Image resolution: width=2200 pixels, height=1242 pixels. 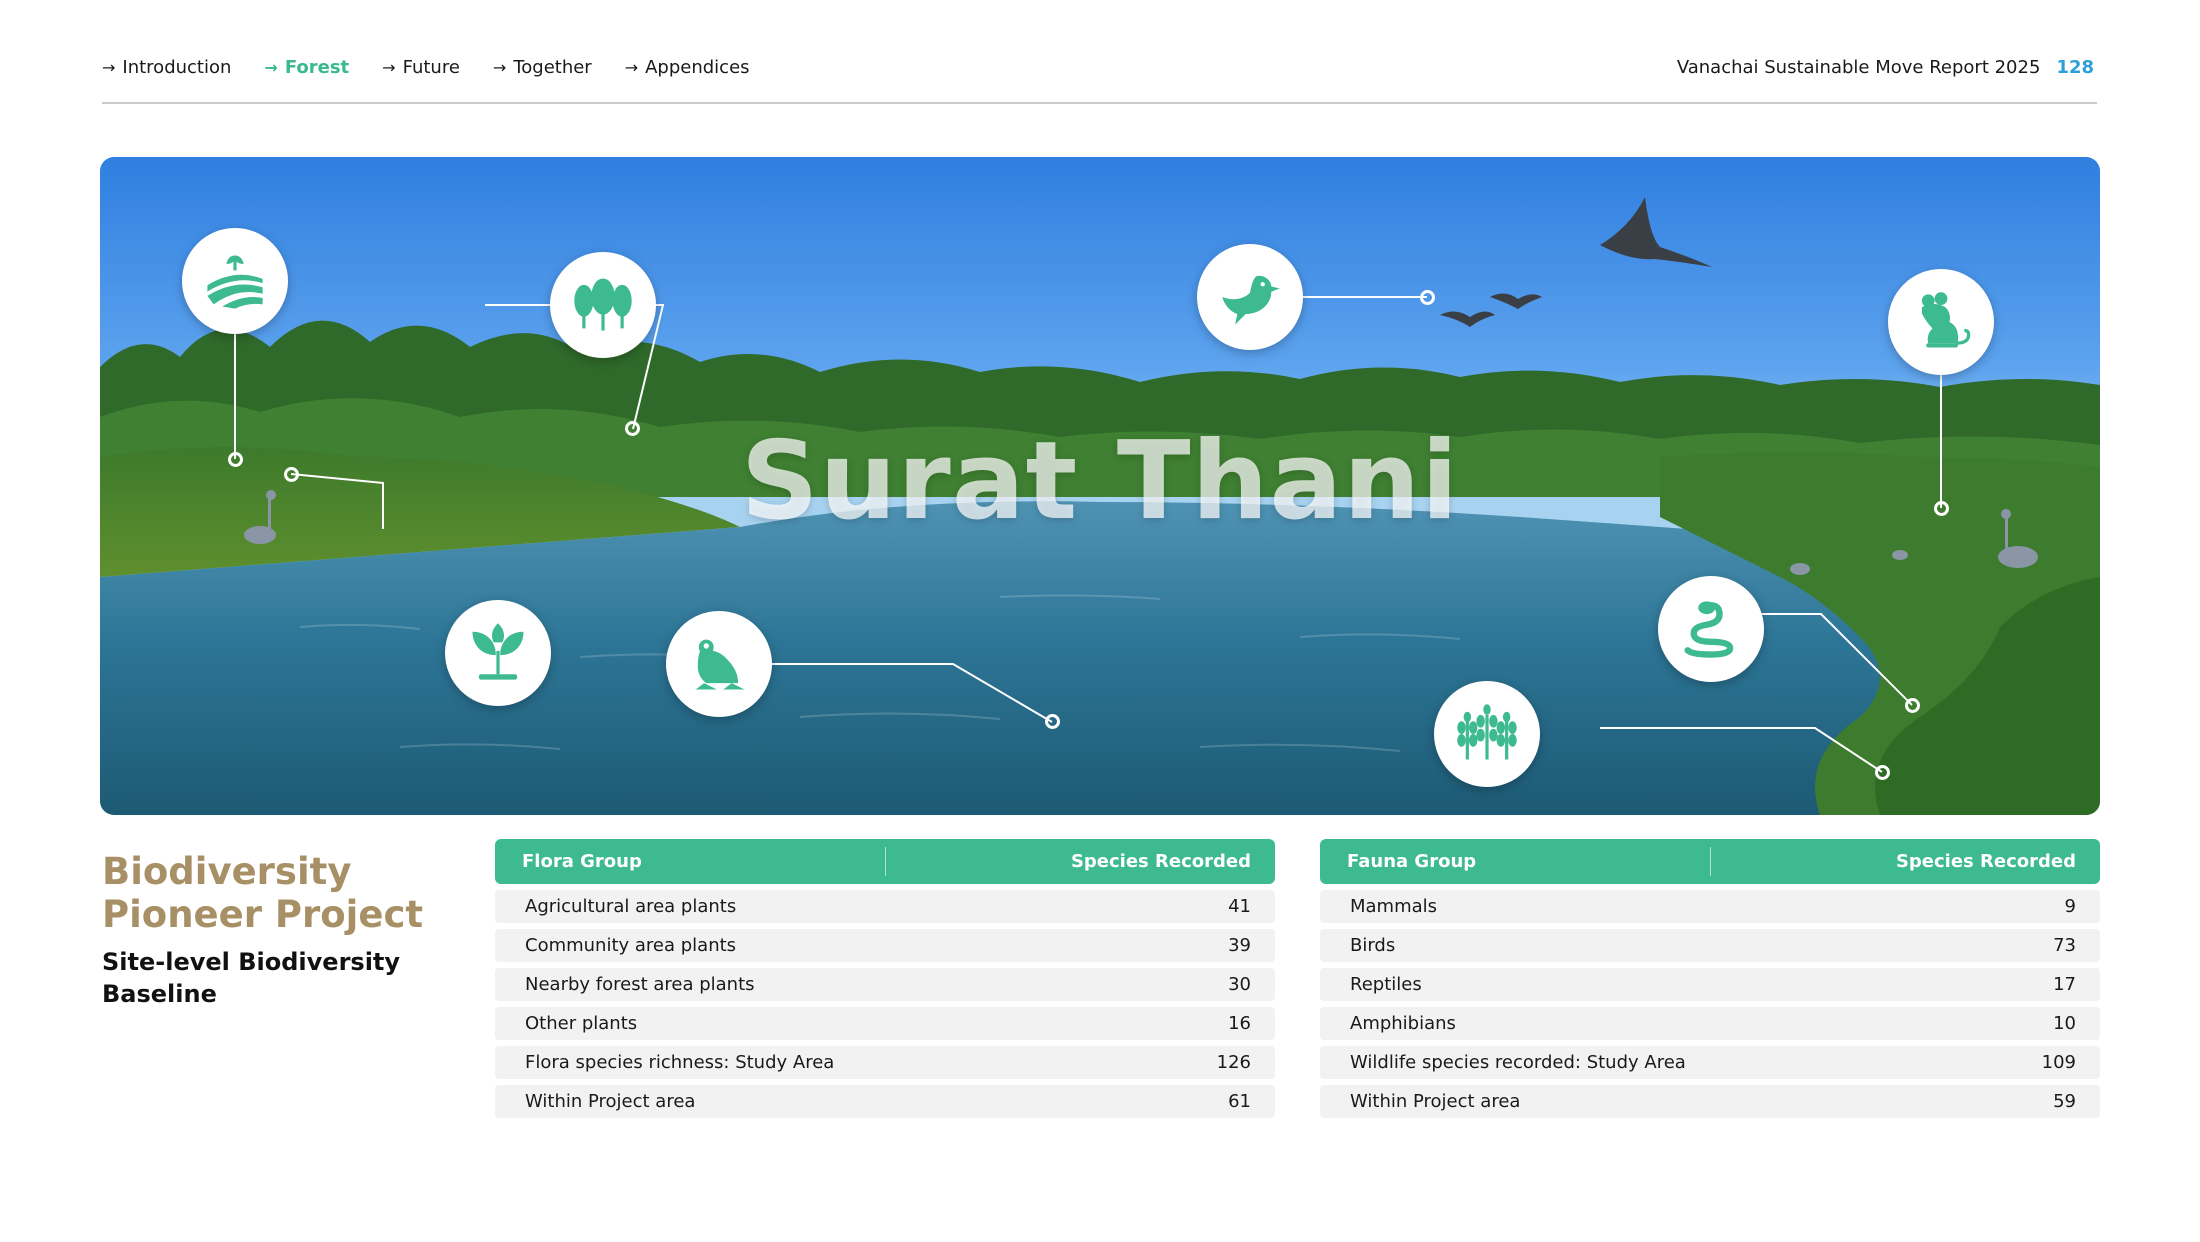 I want to click on row-value: 10, so click(x=2064, y=1023).